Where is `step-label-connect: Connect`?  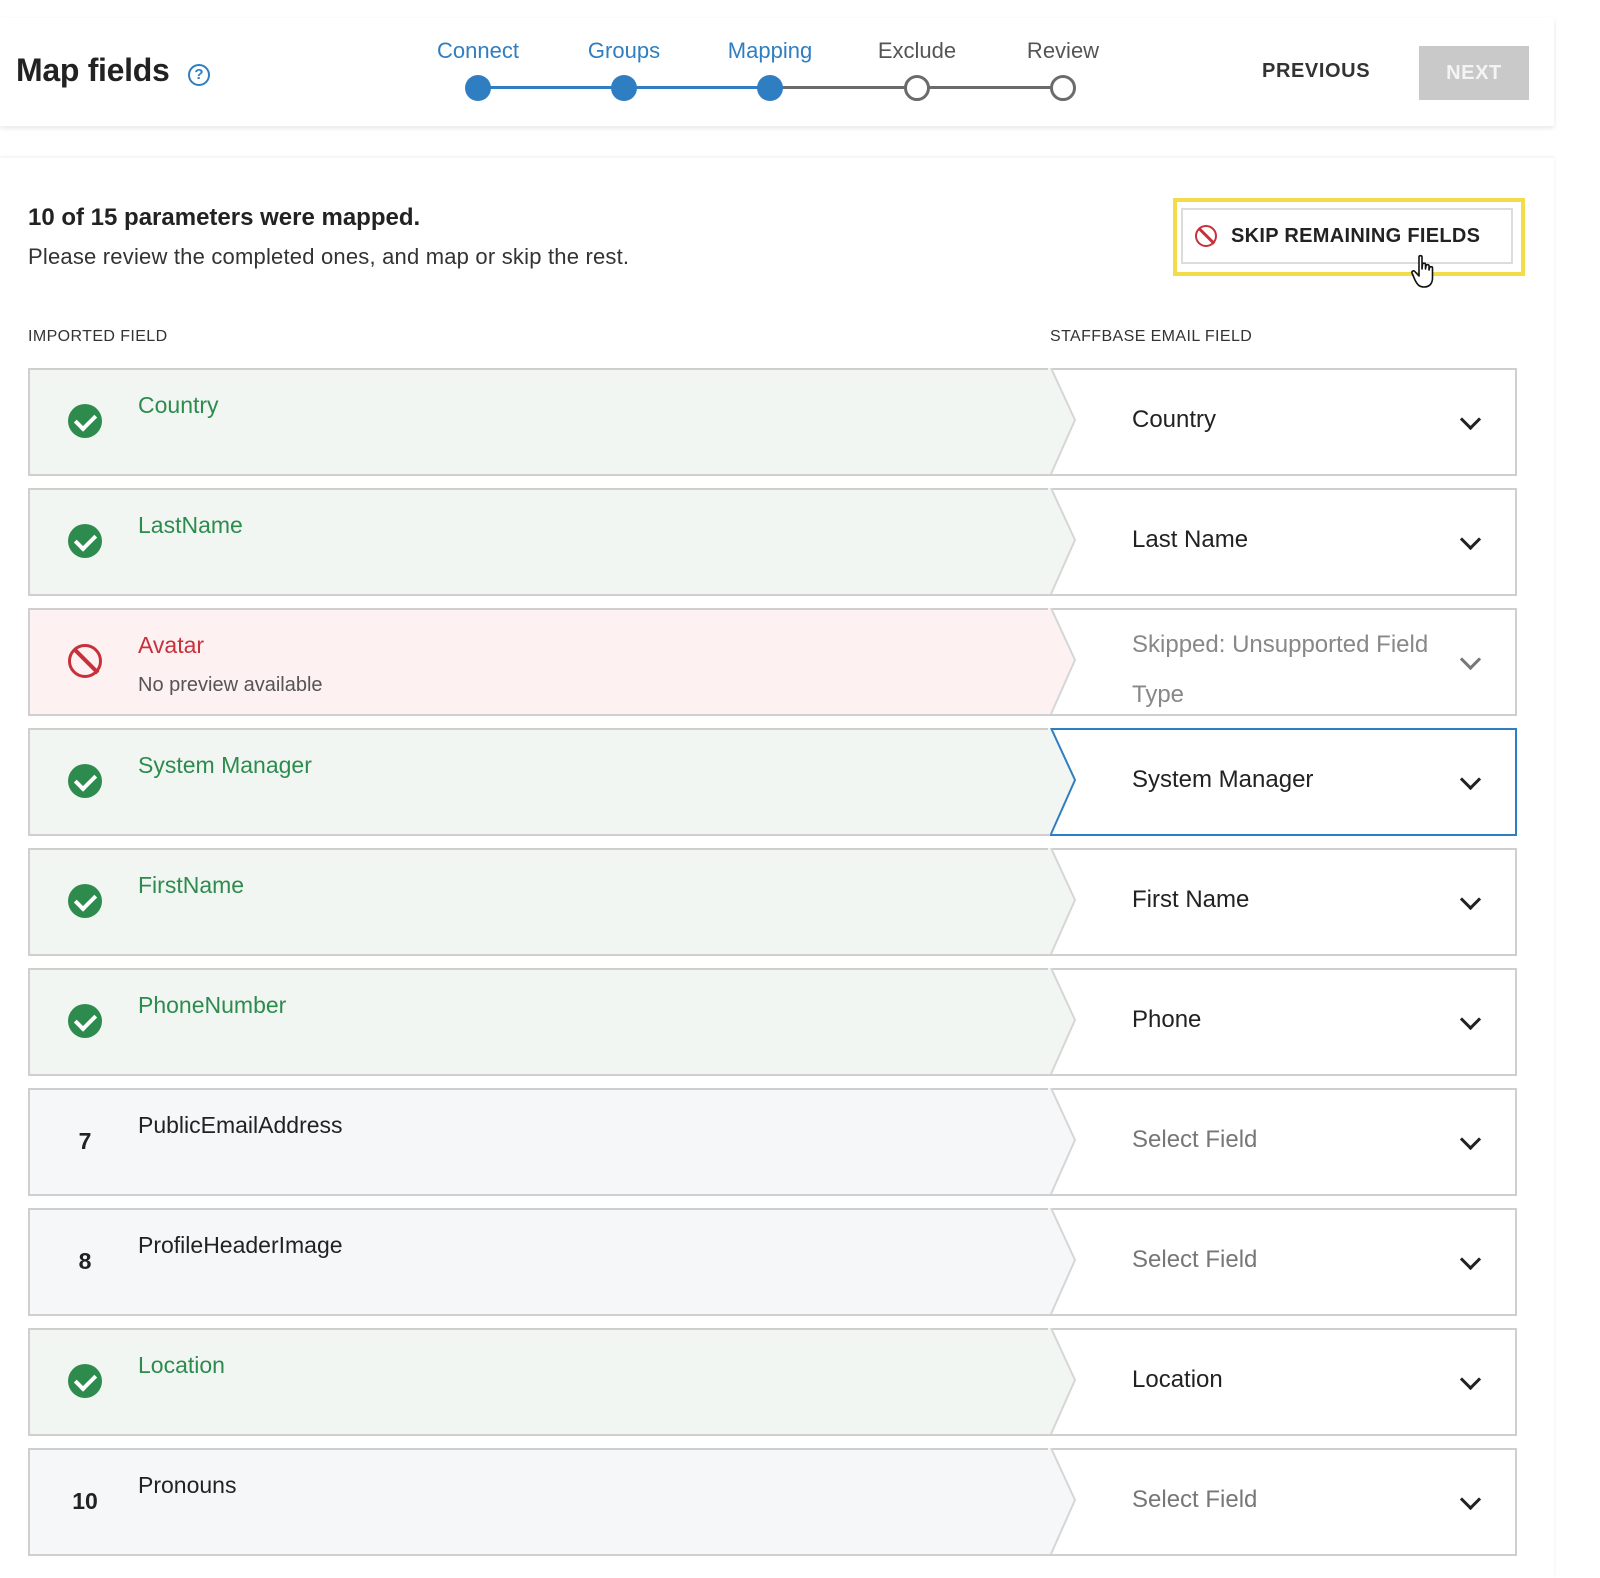
step-label-connect: Connect is located at coordinates (478, 51).